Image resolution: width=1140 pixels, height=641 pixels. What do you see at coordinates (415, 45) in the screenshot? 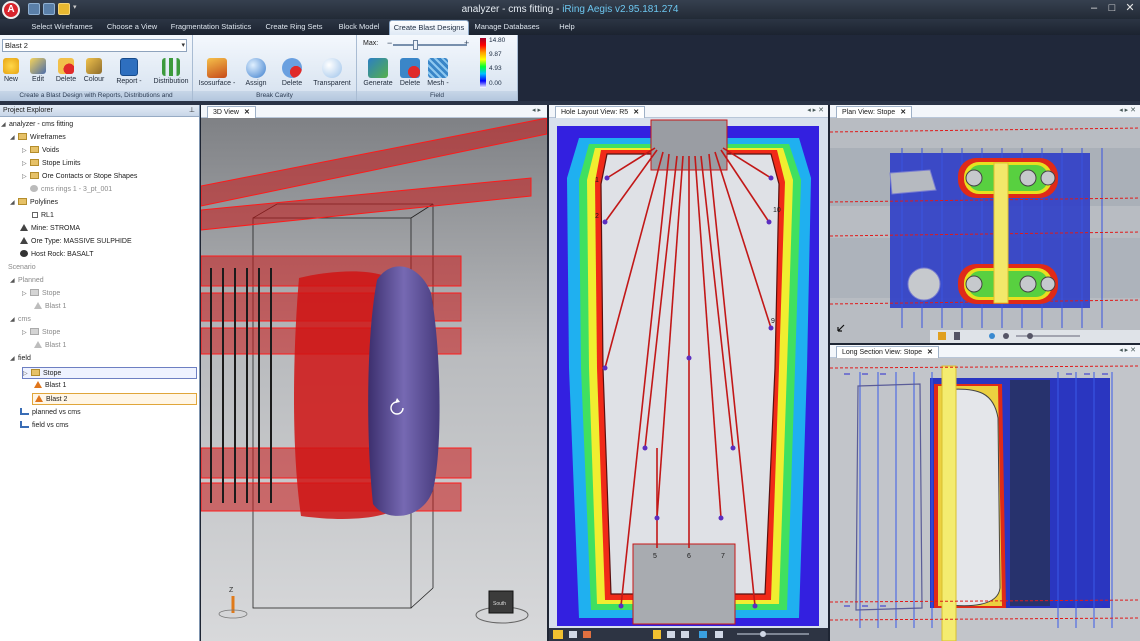
I see `max-slider-thumb` at bounding box center [415, 45].